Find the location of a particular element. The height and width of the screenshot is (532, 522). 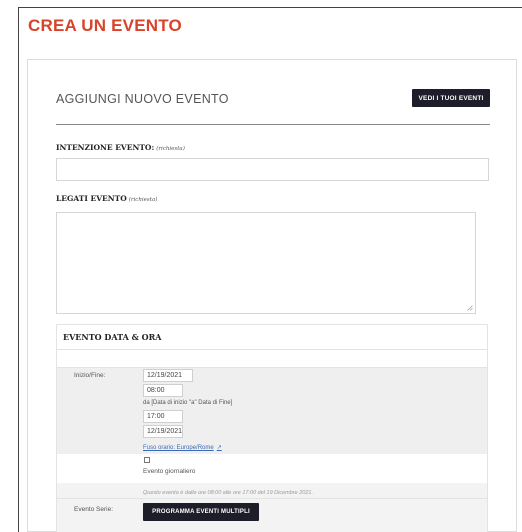

frame-top-border is located at coordinates (270, 7).